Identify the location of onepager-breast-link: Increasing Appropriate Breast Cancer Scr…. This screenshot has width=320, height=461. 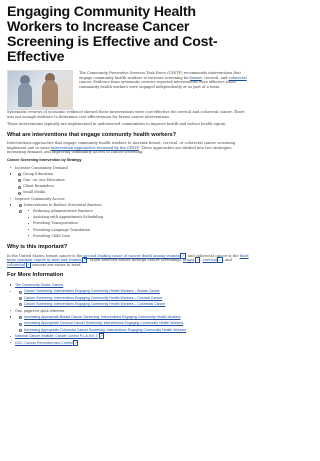
(102, 317).